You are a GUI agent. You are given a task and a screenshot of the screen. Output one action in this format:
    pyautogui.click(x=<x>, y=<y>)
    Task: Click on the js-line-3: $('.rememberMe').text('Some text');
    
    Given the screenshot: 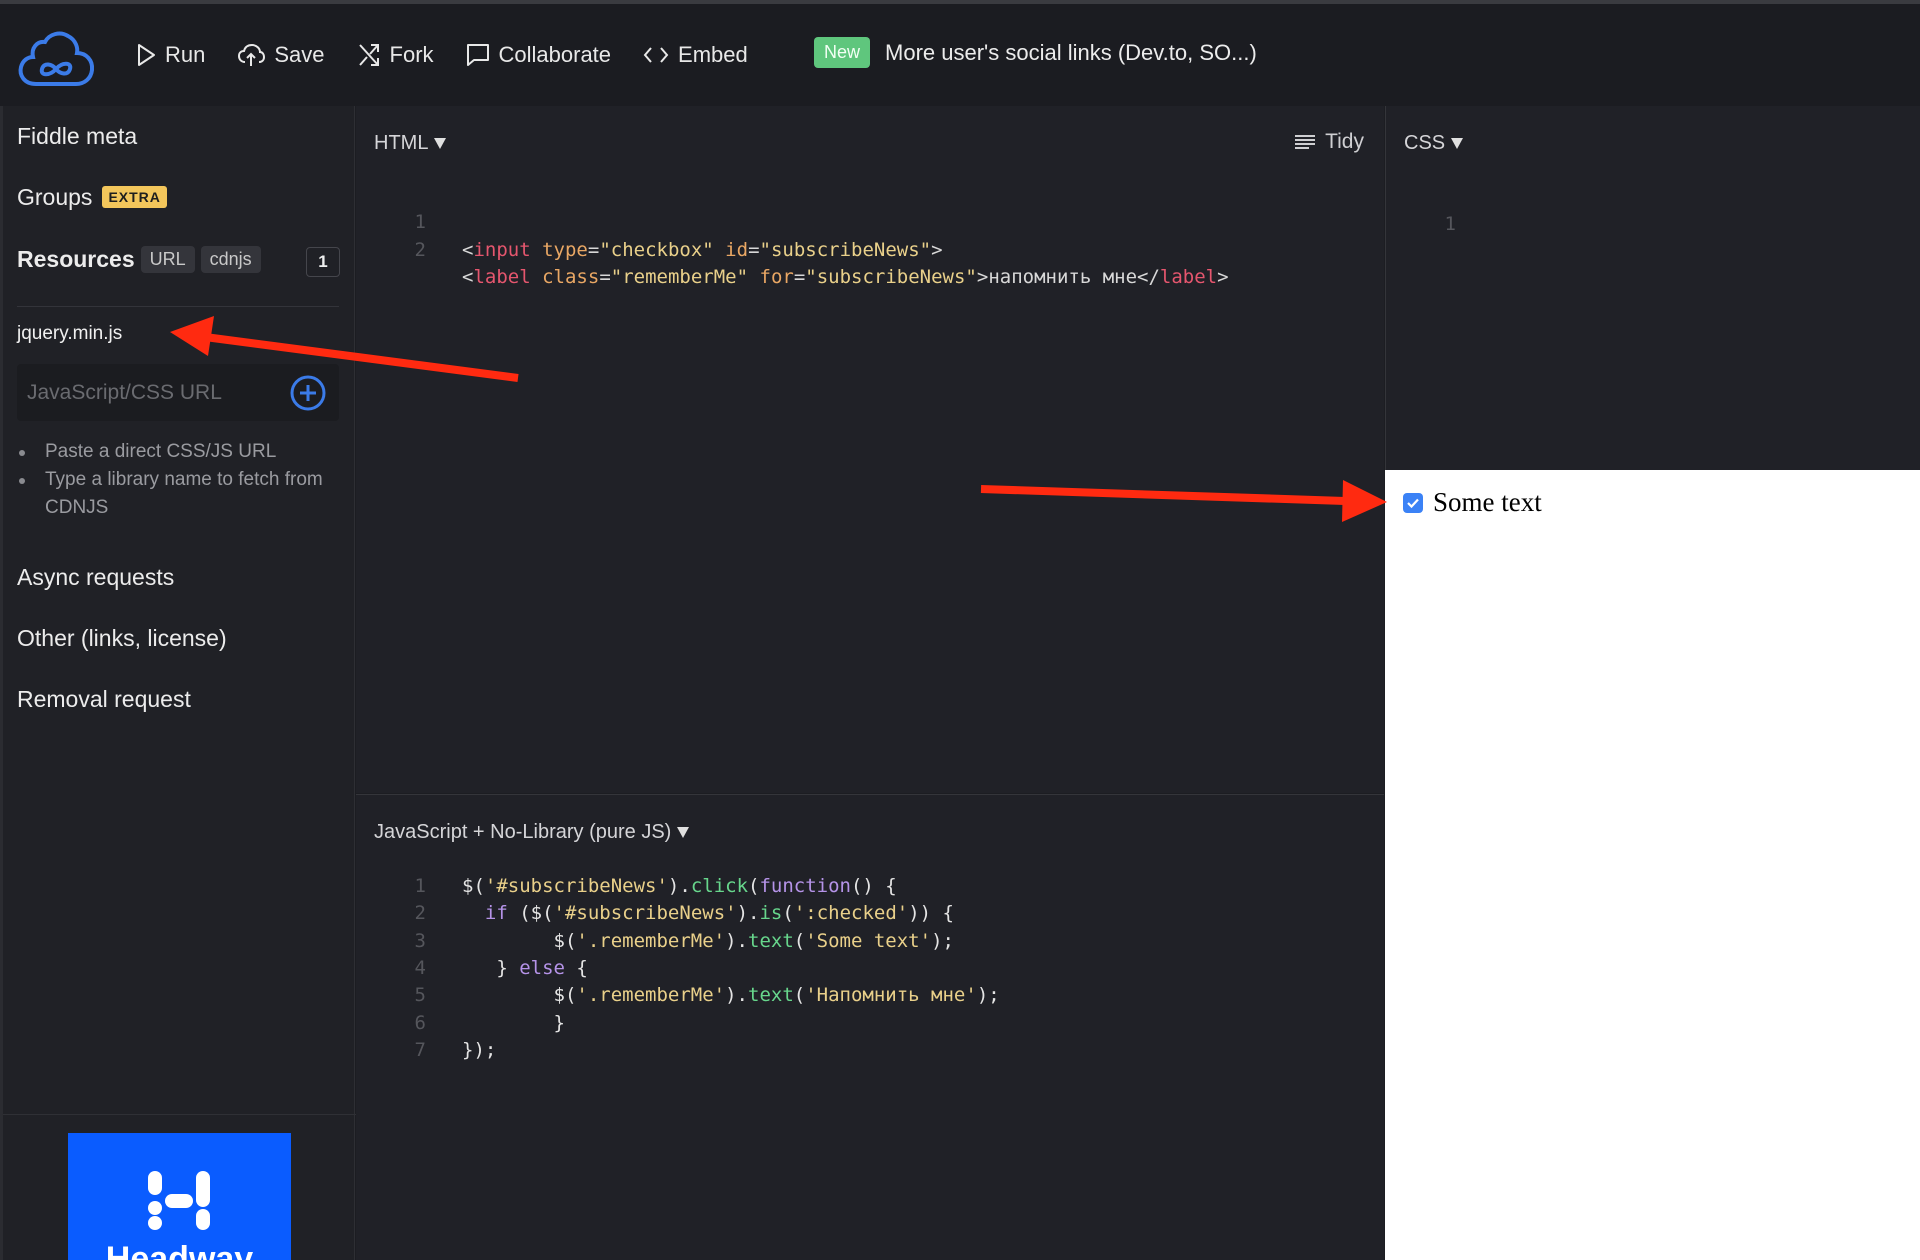 What is the action you would take?
    pyautogui.click(x=708, y=940)
    